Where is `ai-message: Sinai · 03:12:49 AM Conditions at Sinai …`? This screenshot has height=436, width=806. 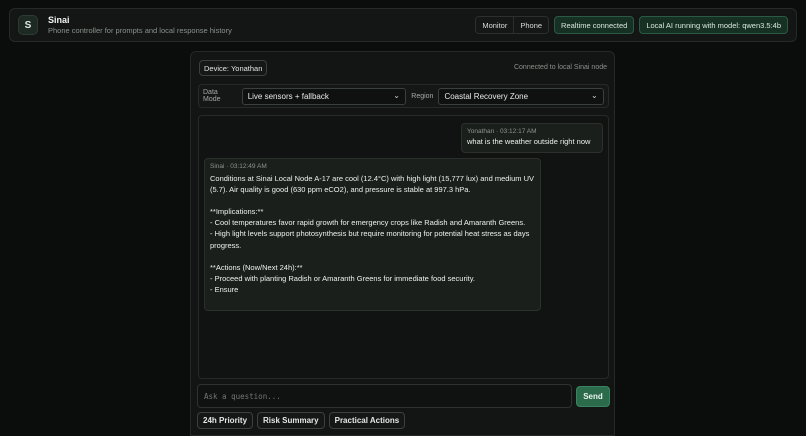 ai-message: Sinai · 03:12:49 AM Conditions at Sinai … is located at coordinates (372, 234).